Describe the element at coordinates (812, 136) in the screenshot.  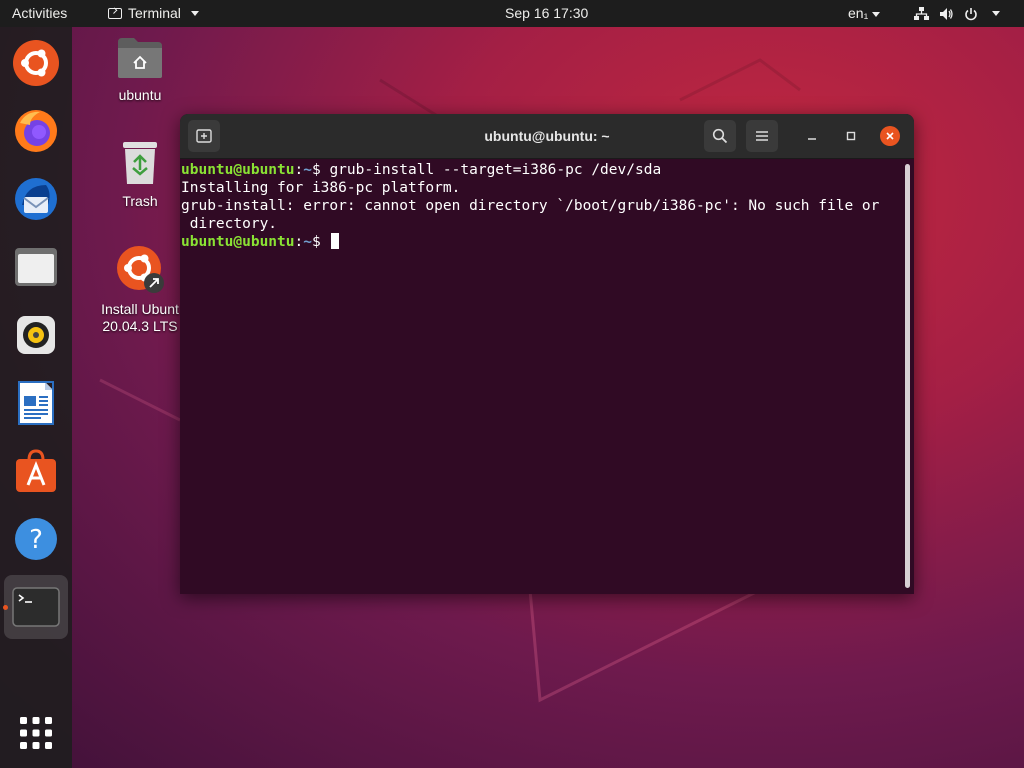
I see `minimize-button` at that location.